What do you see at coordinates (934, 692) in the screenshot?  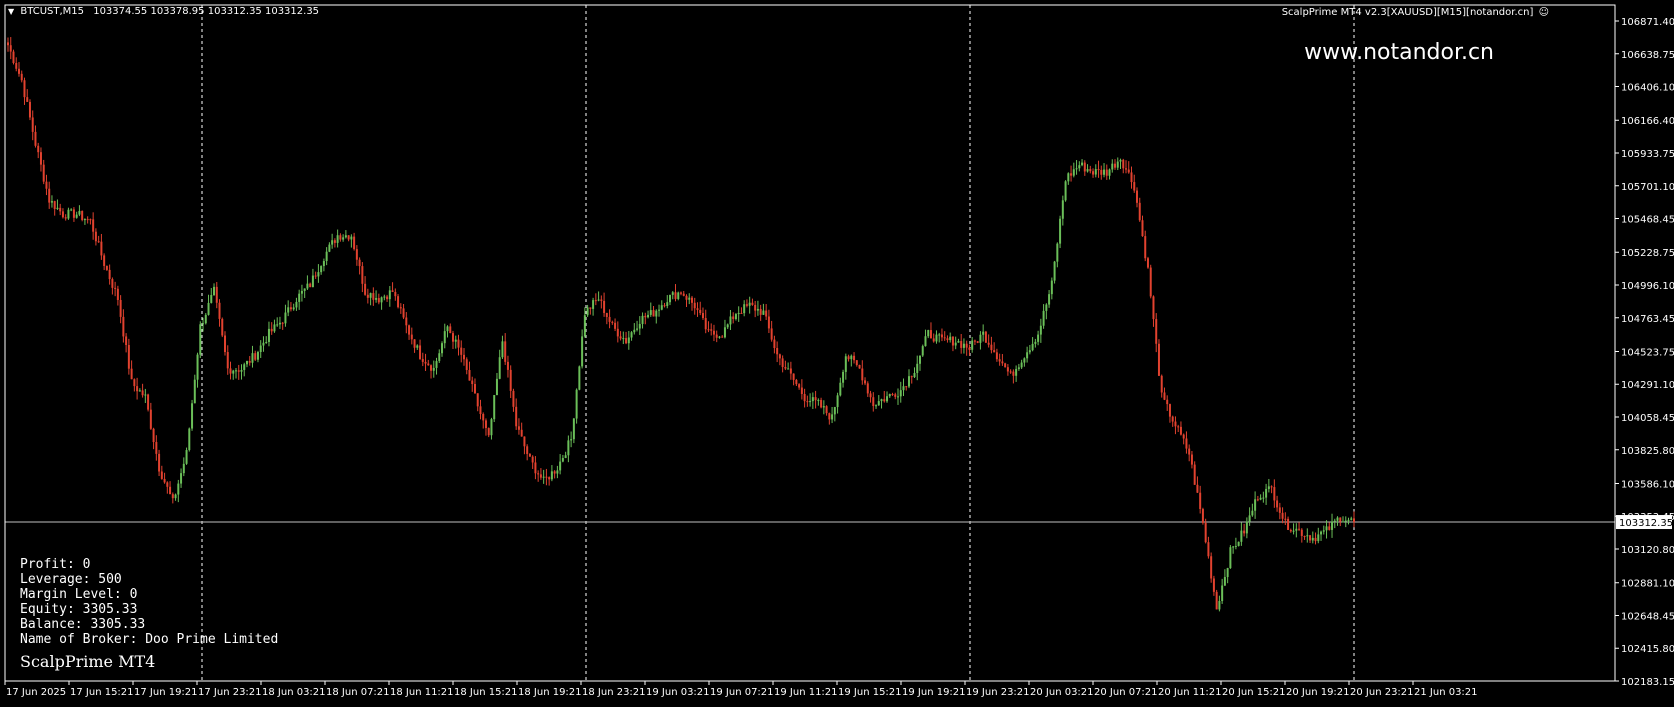 I see `x-tick-label: 19 Jun 19:21` at bounding box center [934, 692].